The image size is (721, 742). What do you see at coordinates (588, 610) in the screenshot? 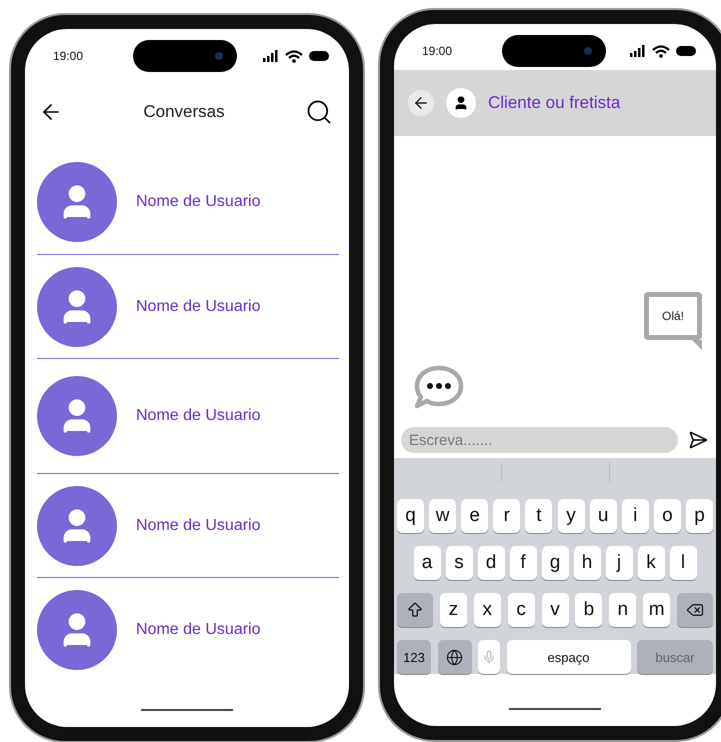
I see `letter-key: b` at bounding box center [588, 610].